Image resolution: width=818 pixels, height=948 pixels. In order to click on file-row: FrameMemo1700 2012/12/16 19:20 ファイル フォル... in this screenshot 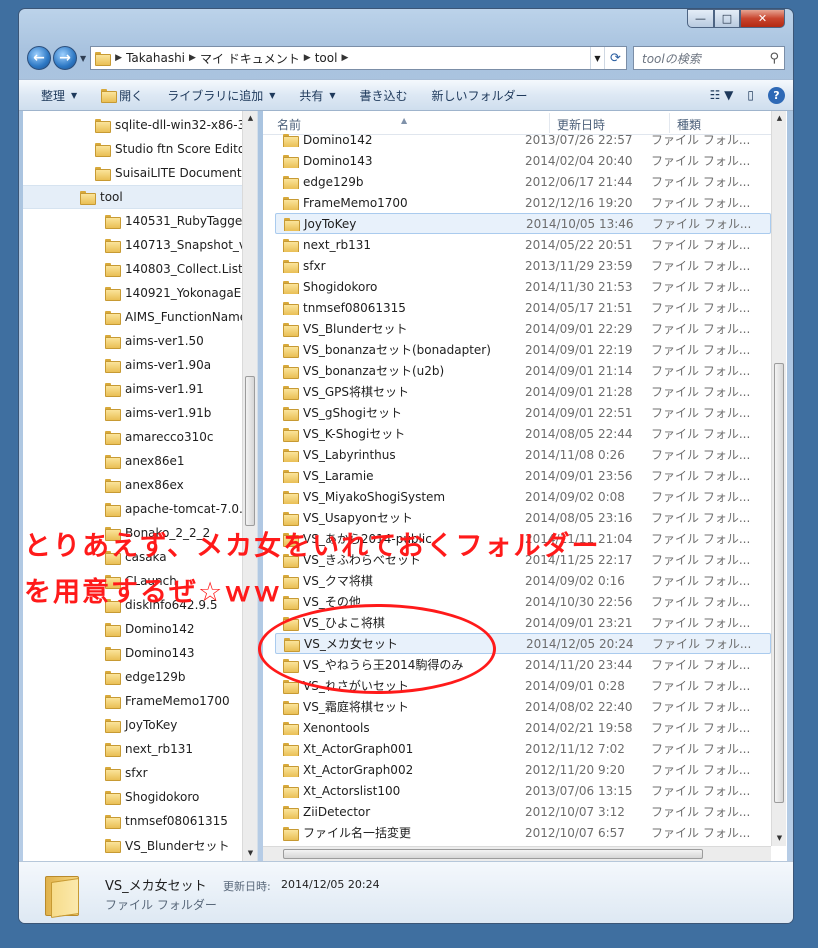, I will do `click(523, 202)`.